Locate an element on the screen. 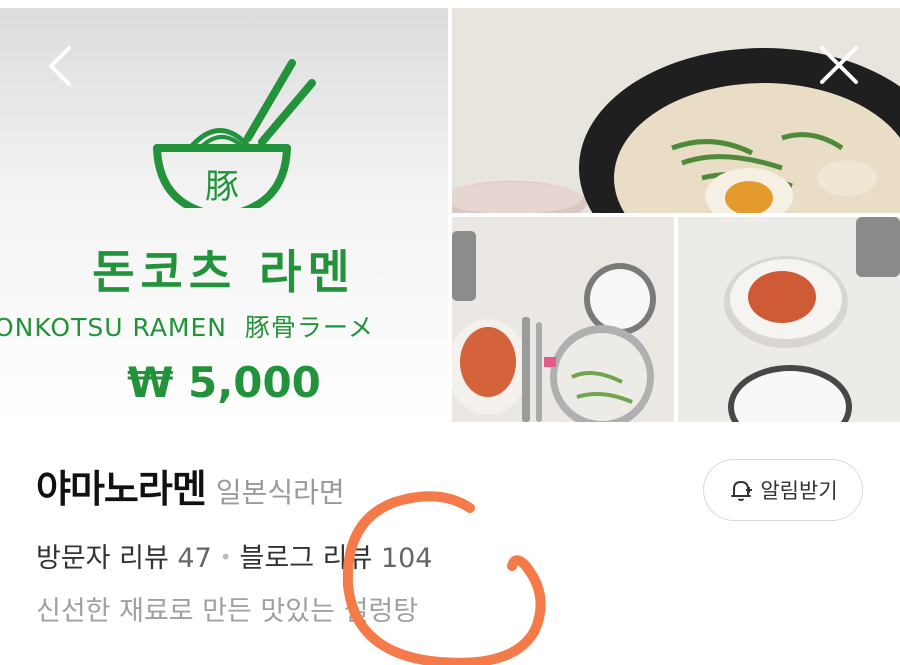 The height and width of the screenshot is (665, 900). bell-plus-icon is located at coordinates (742, 491).